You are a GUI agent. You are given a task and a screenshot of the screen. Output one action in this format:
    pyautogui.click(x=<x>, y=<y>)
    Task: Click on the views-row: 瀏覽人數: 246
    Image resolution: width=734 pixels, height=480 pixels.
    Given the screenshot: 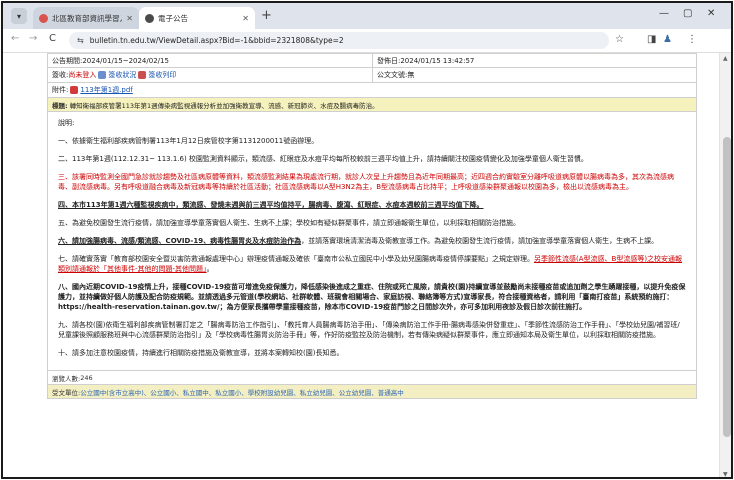 What is the action you would take?
    pyautogui.click(x=372, y=378)
    